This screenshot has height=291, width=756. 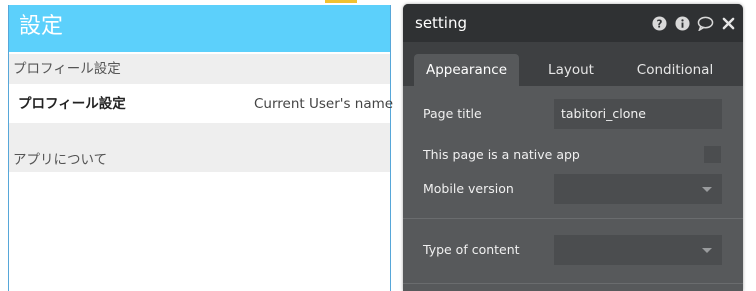 I want to click on info-icon, so click(x=682, y=23).